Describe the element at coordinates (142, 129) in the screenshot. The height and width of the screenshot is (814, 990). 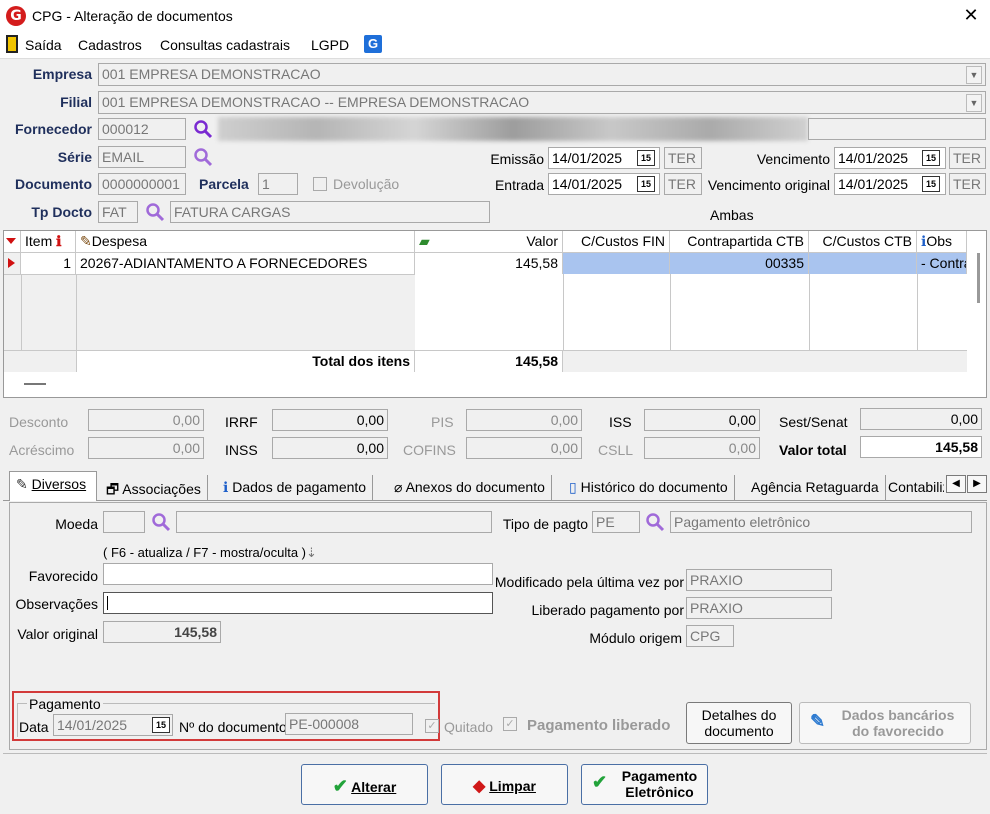
I see `fornecedor-code-field: 000012` at that location.